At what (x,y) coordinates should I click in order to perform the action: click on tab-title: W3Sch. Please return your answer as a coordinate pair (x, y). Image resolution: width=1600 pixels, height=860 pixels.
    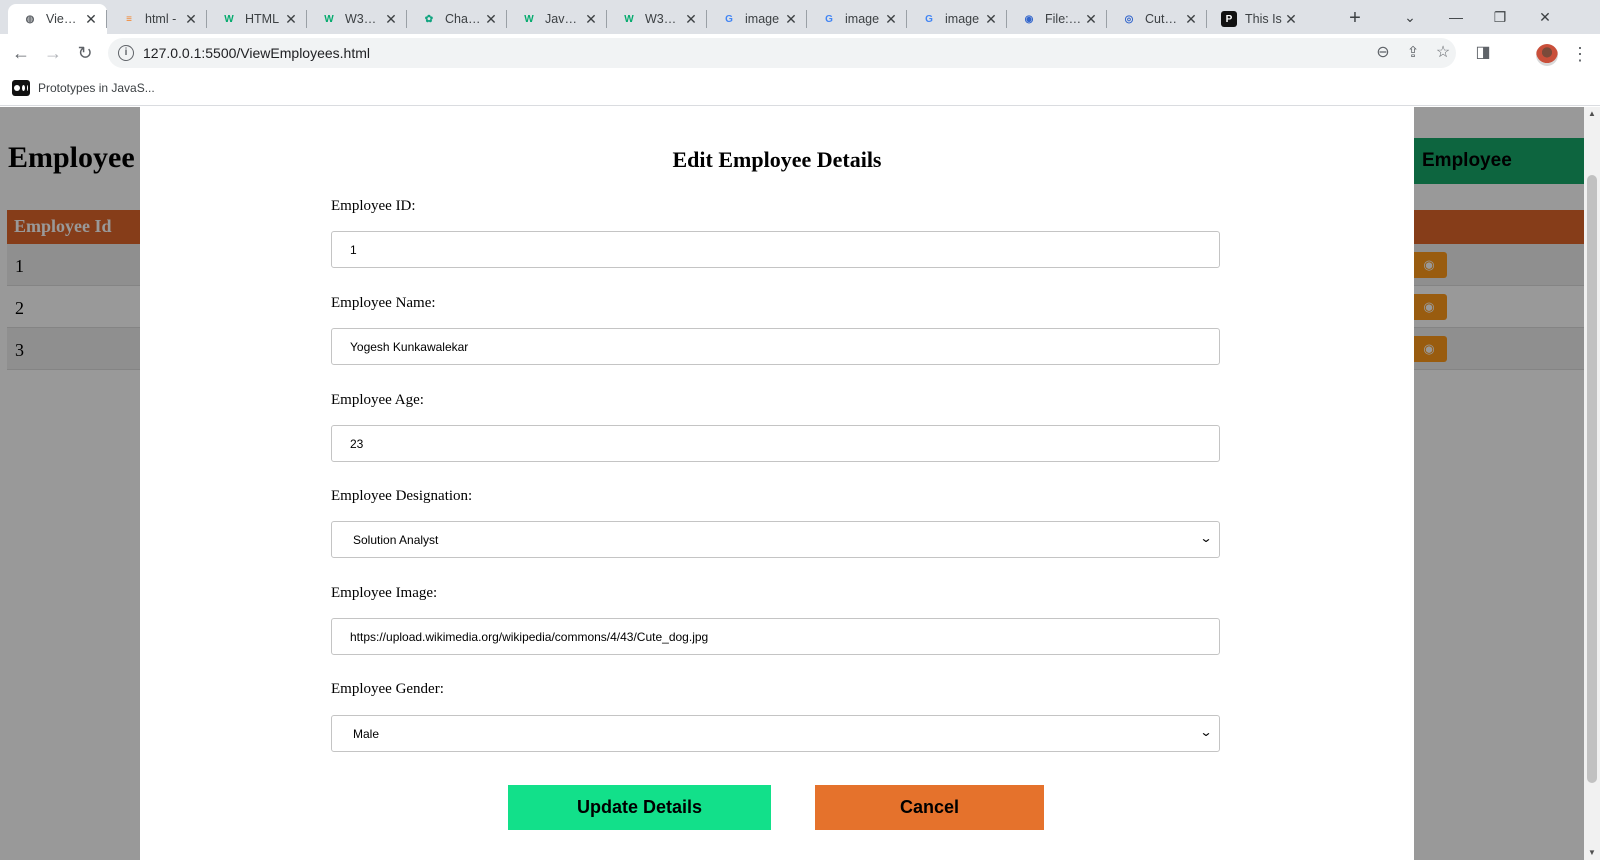
    Looking at the image, I should click on (364, 19).